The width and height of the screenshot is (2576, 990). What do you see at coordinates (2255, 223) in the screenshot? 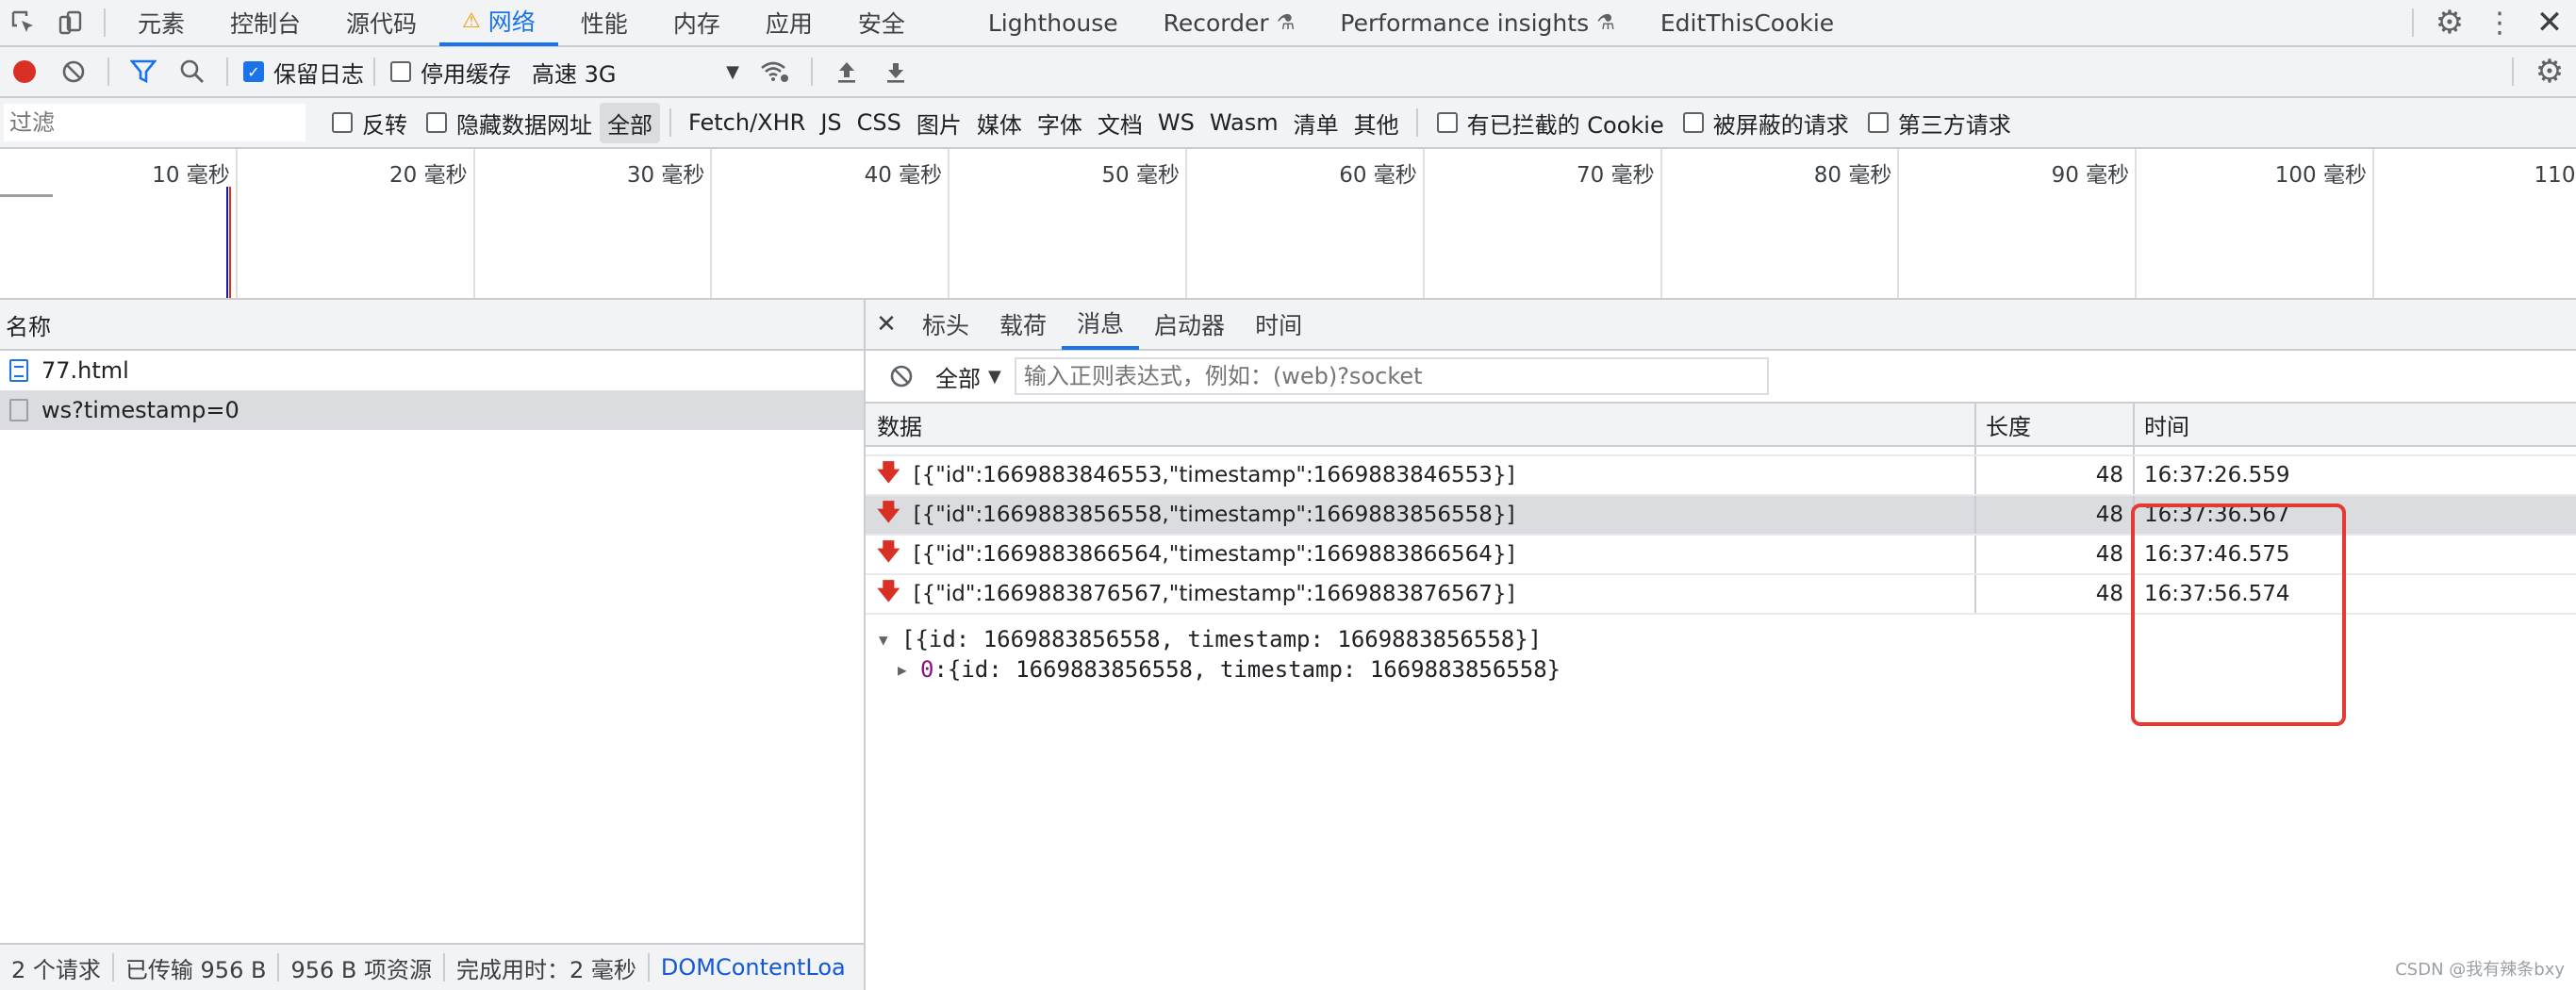
I see `overview-grid-column: 100 毫秒` at bounding box center [2255, 223].